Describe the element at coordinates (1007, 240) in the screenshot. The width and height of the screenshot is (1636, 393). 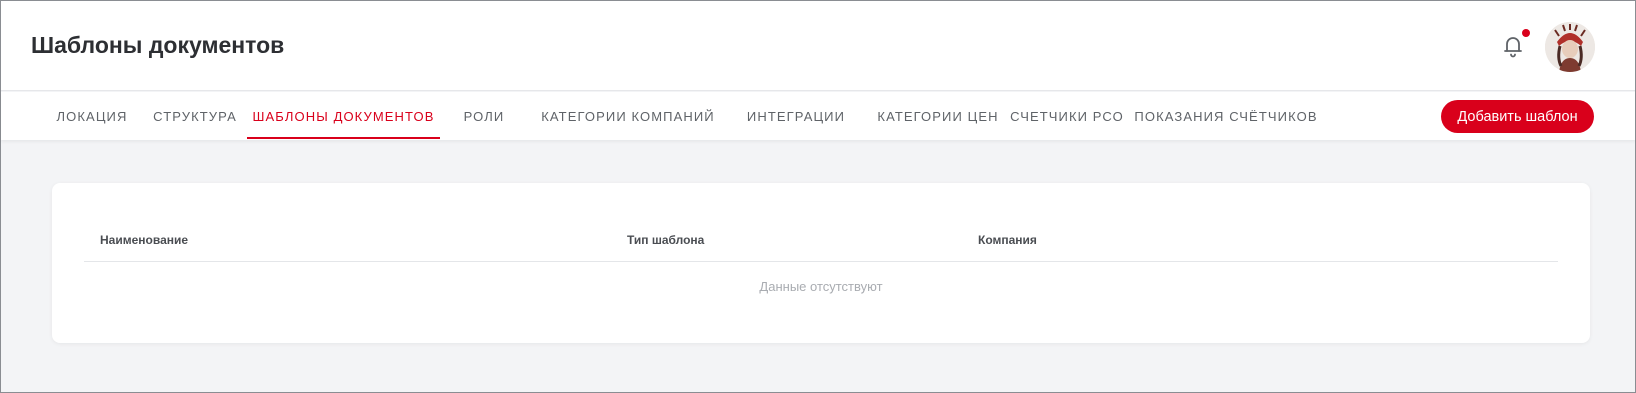
I see `column-header-company: Компания` at that location.